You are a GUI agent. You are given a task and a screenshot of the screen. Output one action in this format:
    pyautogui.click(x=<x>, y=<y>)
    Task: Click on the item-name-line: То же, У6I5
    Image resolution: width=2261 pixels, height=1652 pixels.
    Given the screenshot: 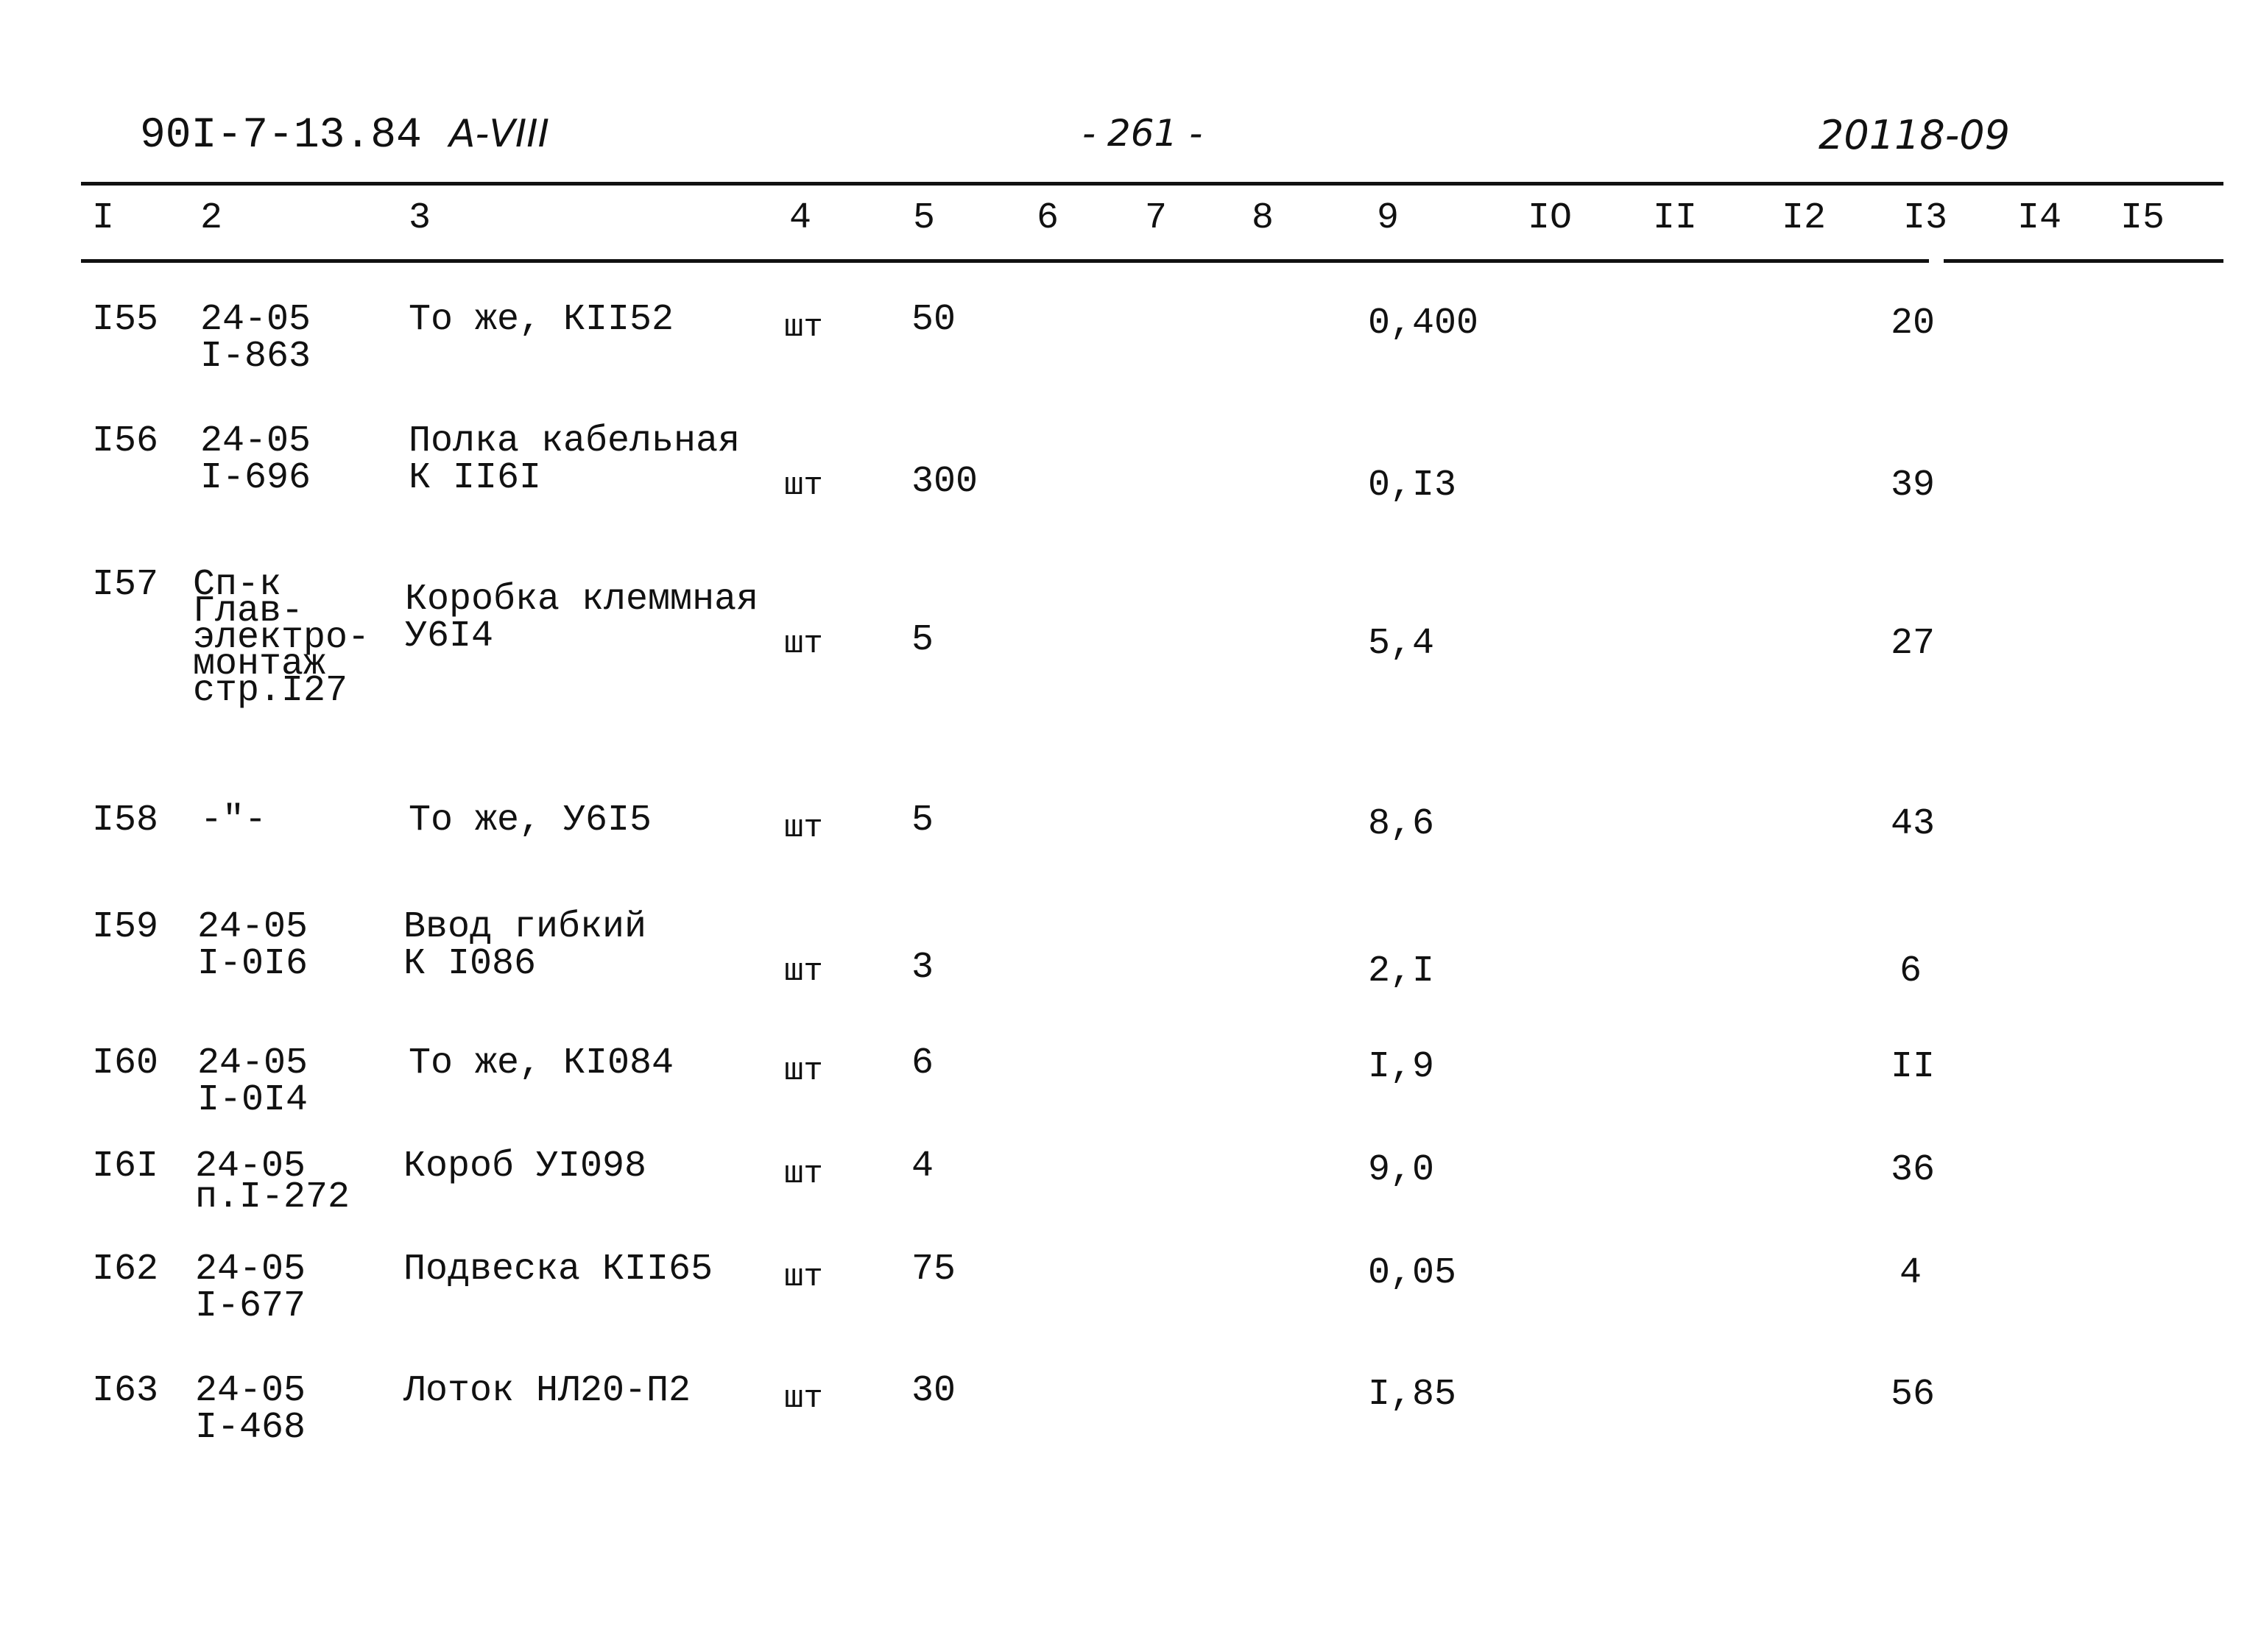 What is the action you would take?
    pyautogui.click(x=530, y=820)
    